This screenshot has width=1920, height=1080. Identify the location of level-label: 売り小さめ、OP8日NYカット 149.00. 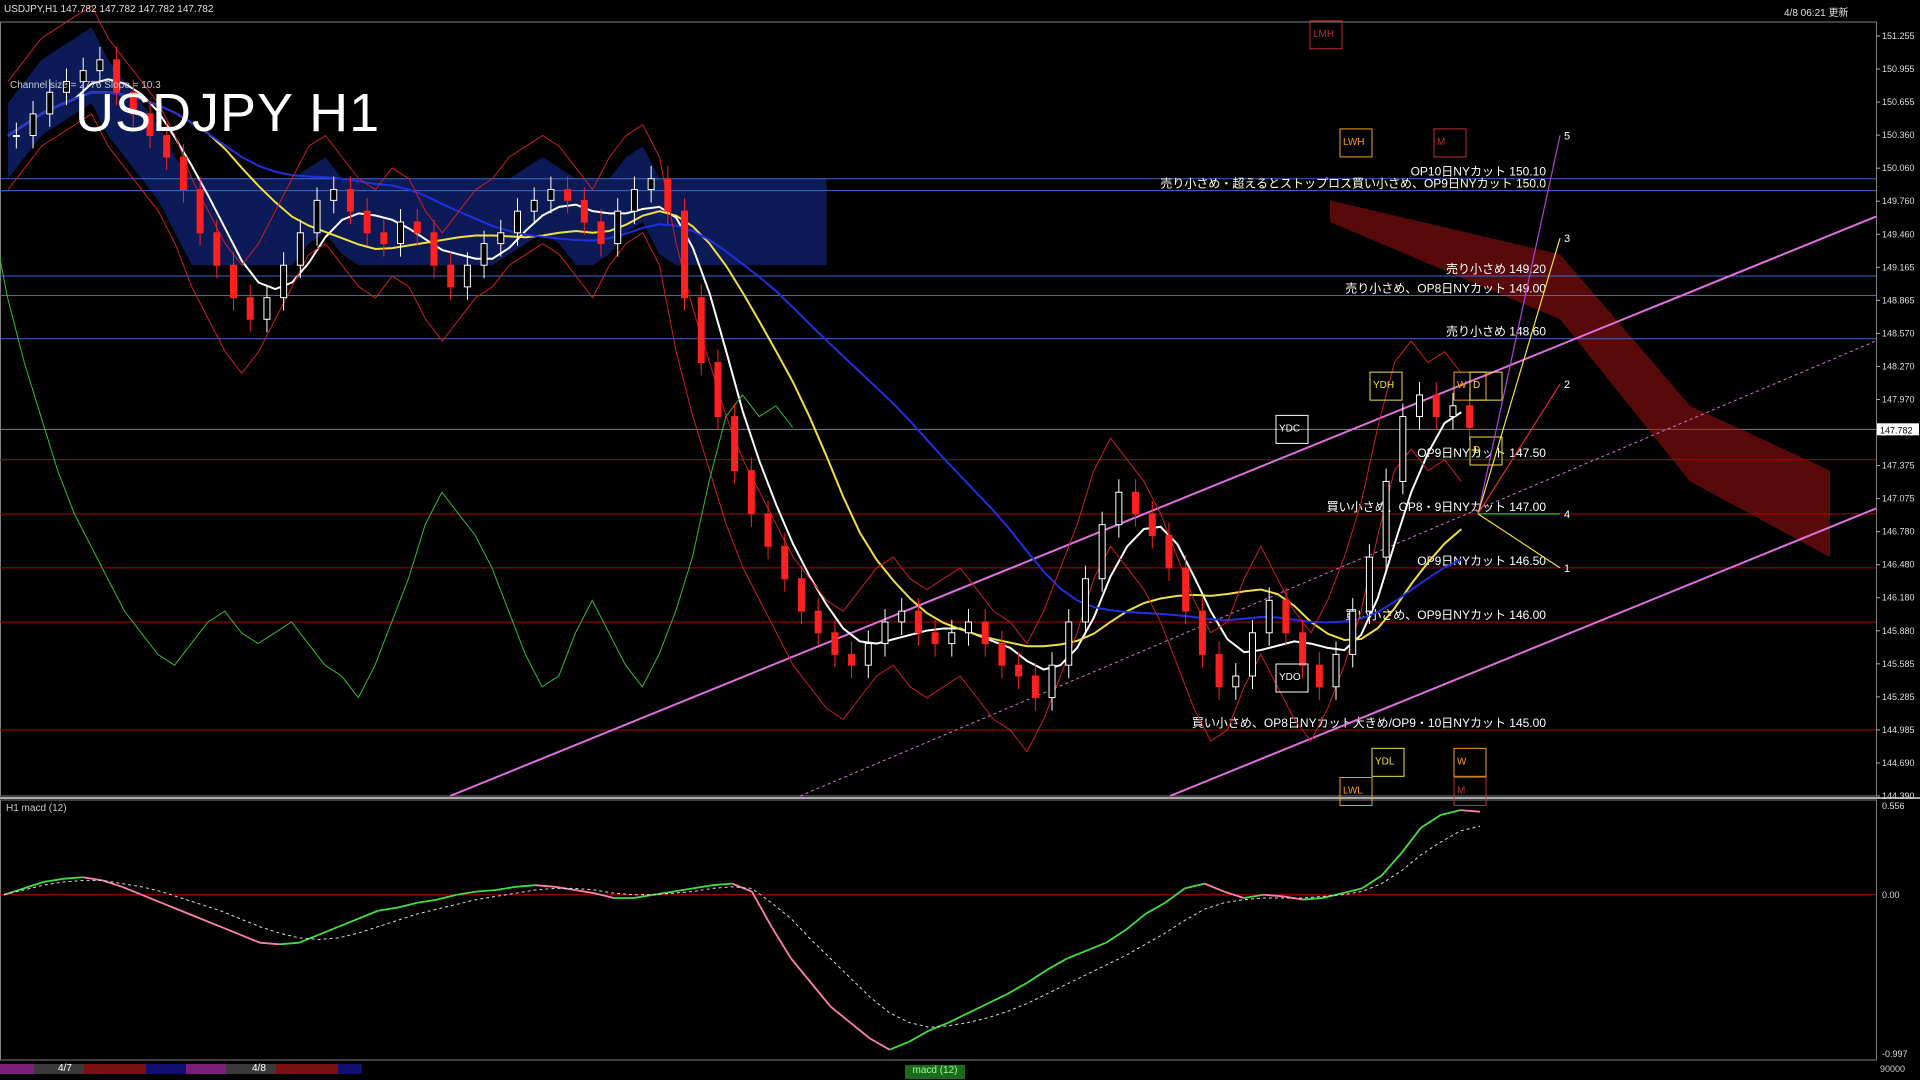
(1445, 287).